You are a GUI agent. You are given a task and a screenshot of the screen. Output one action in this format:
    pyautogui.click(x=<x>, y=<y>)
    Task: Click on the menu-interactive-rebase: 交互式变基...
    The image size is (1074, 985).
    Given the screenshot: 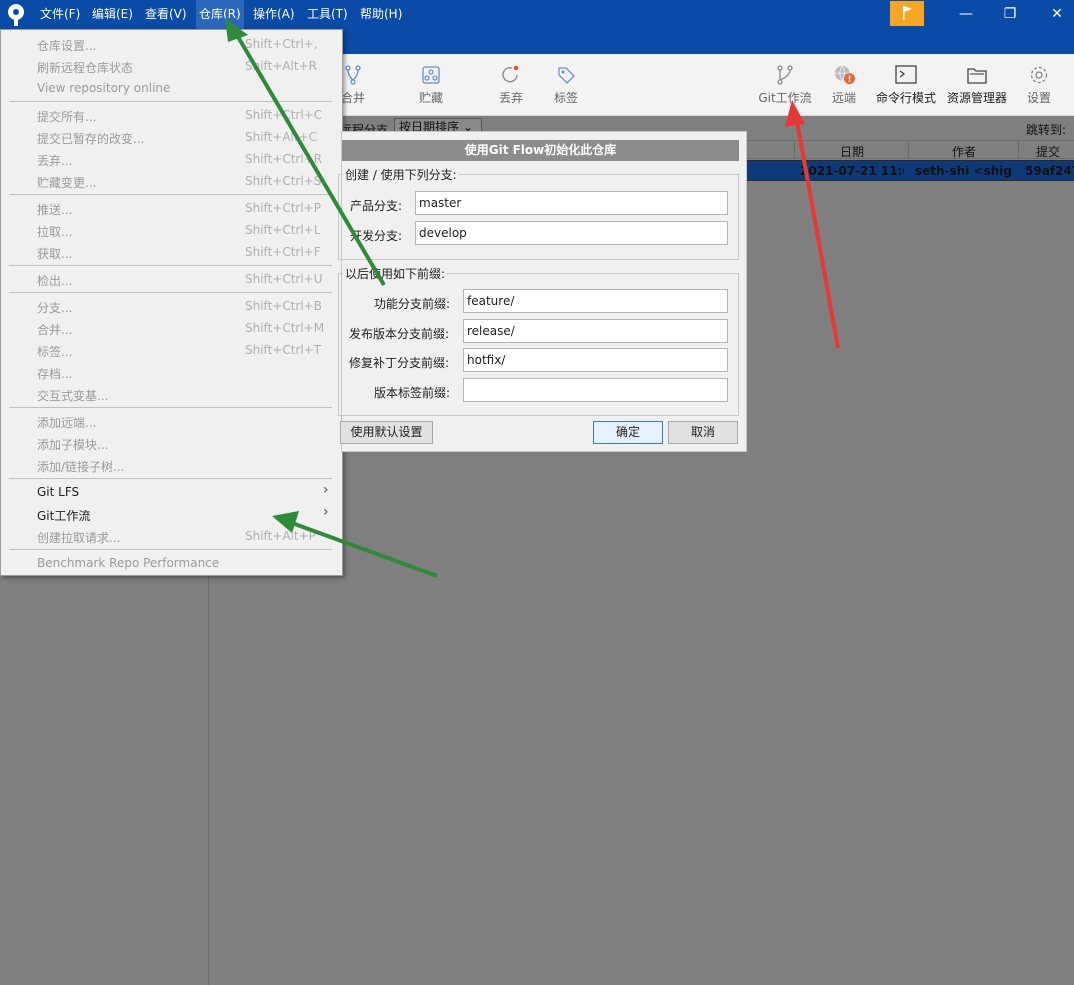 What is the action you would take?
    pyautogui.click(x=72, y=395)
    